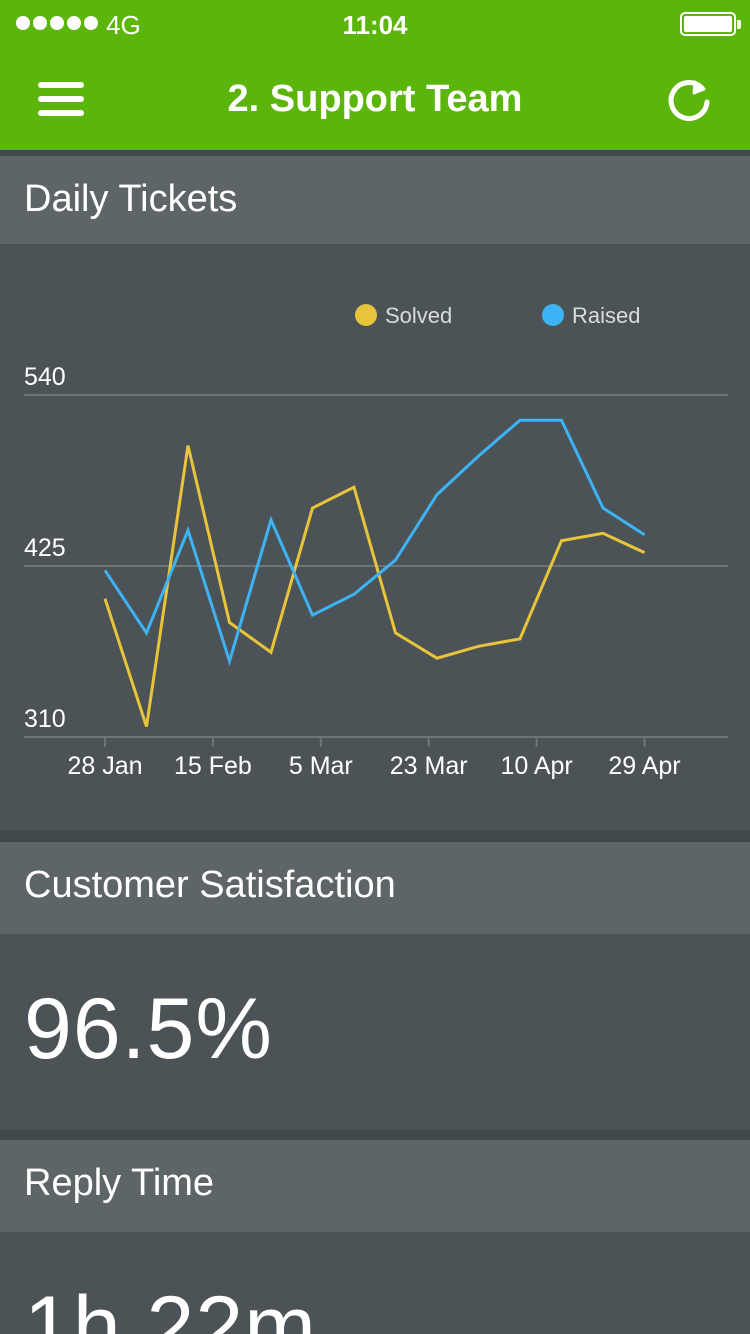 The image size is (750, 1334). I want to click on legend-label-raised: Raised, so click(606, 315).